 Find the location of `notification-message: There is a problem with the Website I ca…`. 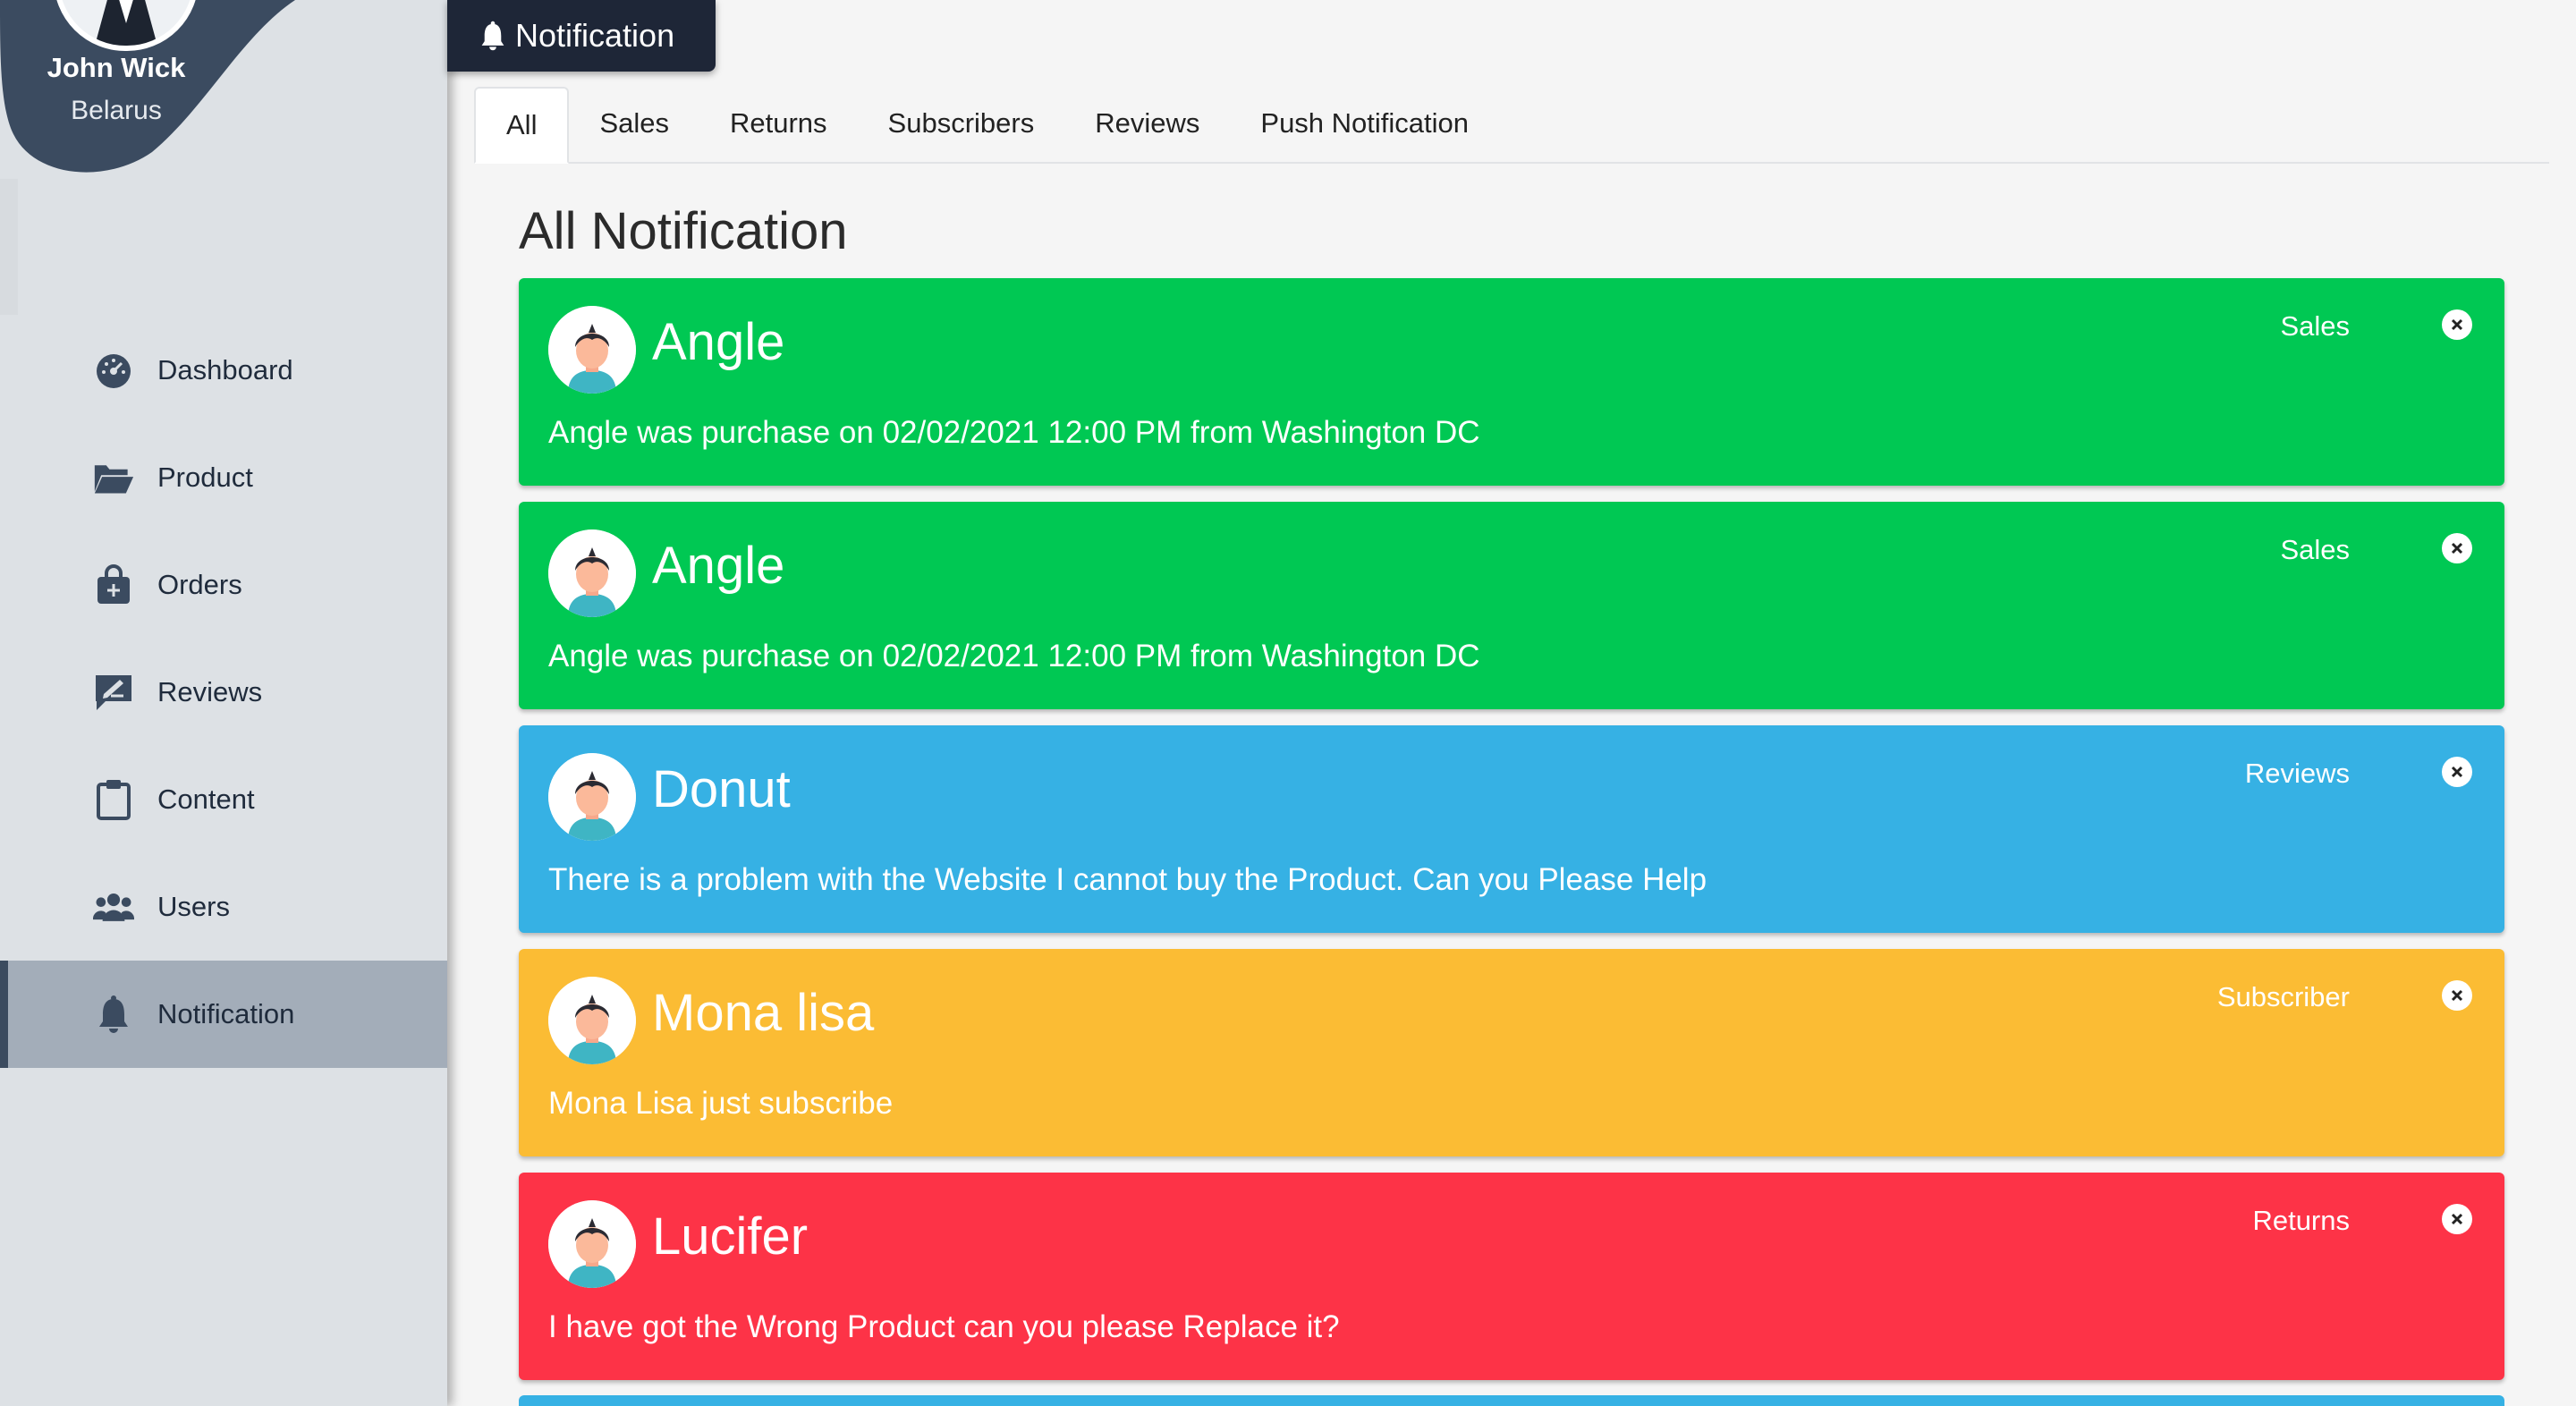

notification-message: There is a problem with the Website I ca… is located at coordinates (1127, 880).